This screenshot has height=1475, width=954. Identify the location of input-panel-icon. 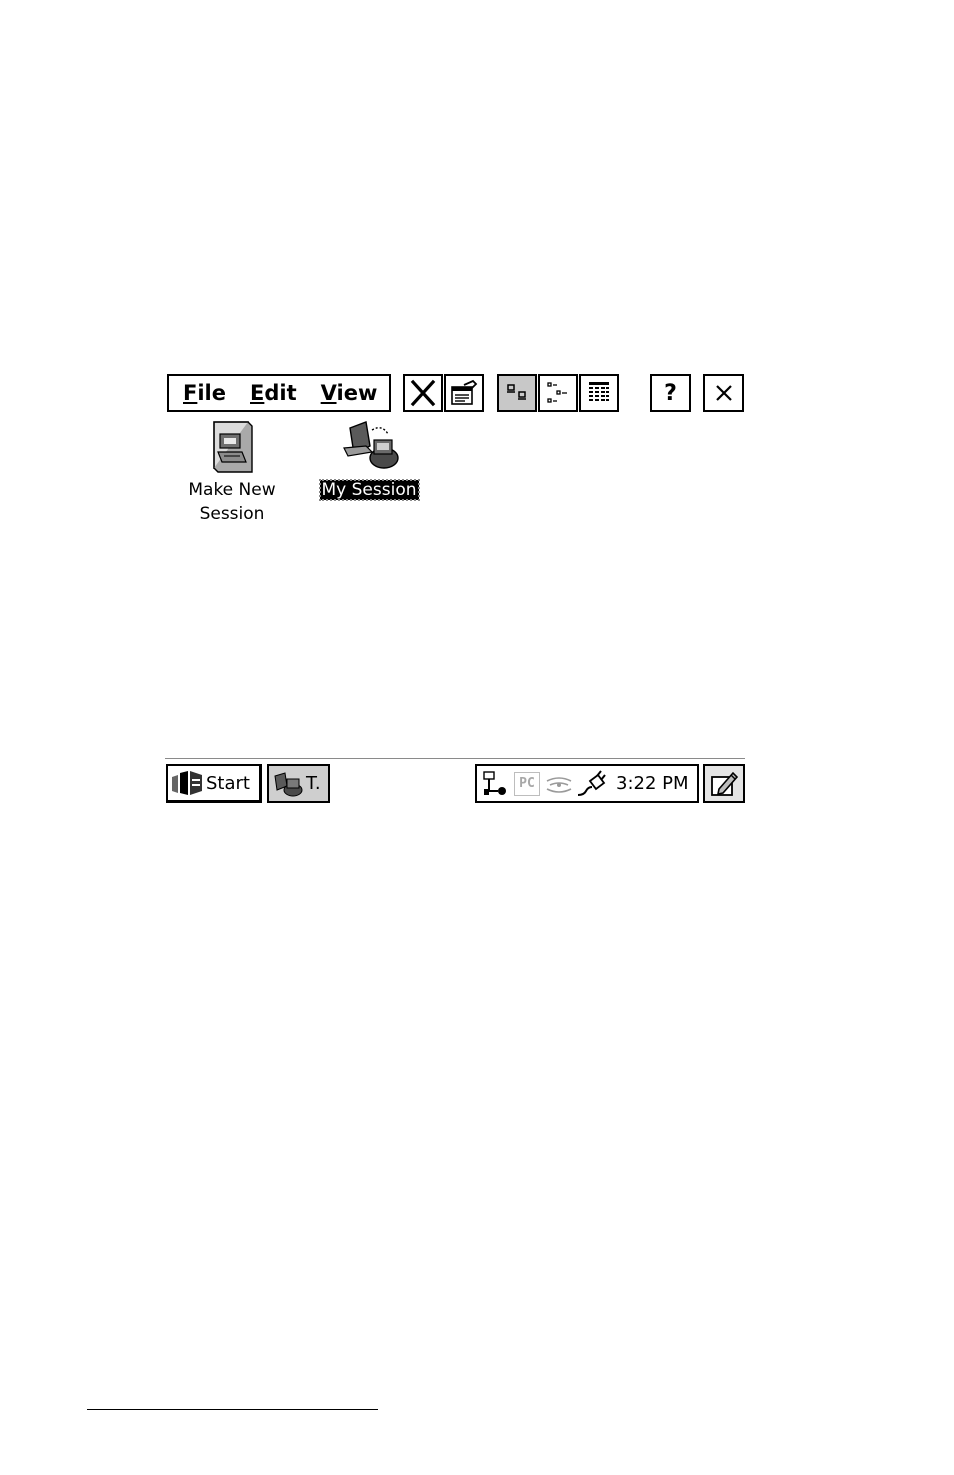
(725, 783).